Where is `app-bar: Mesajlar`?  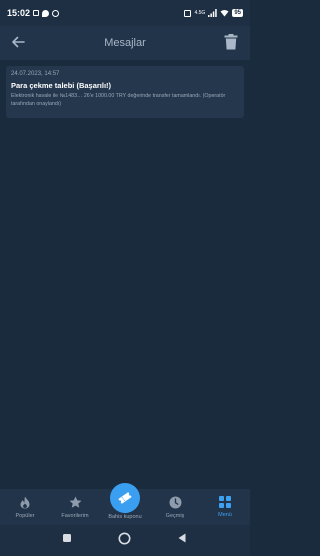 app-bar: Mesajlar is located at coordinates (125, 43).